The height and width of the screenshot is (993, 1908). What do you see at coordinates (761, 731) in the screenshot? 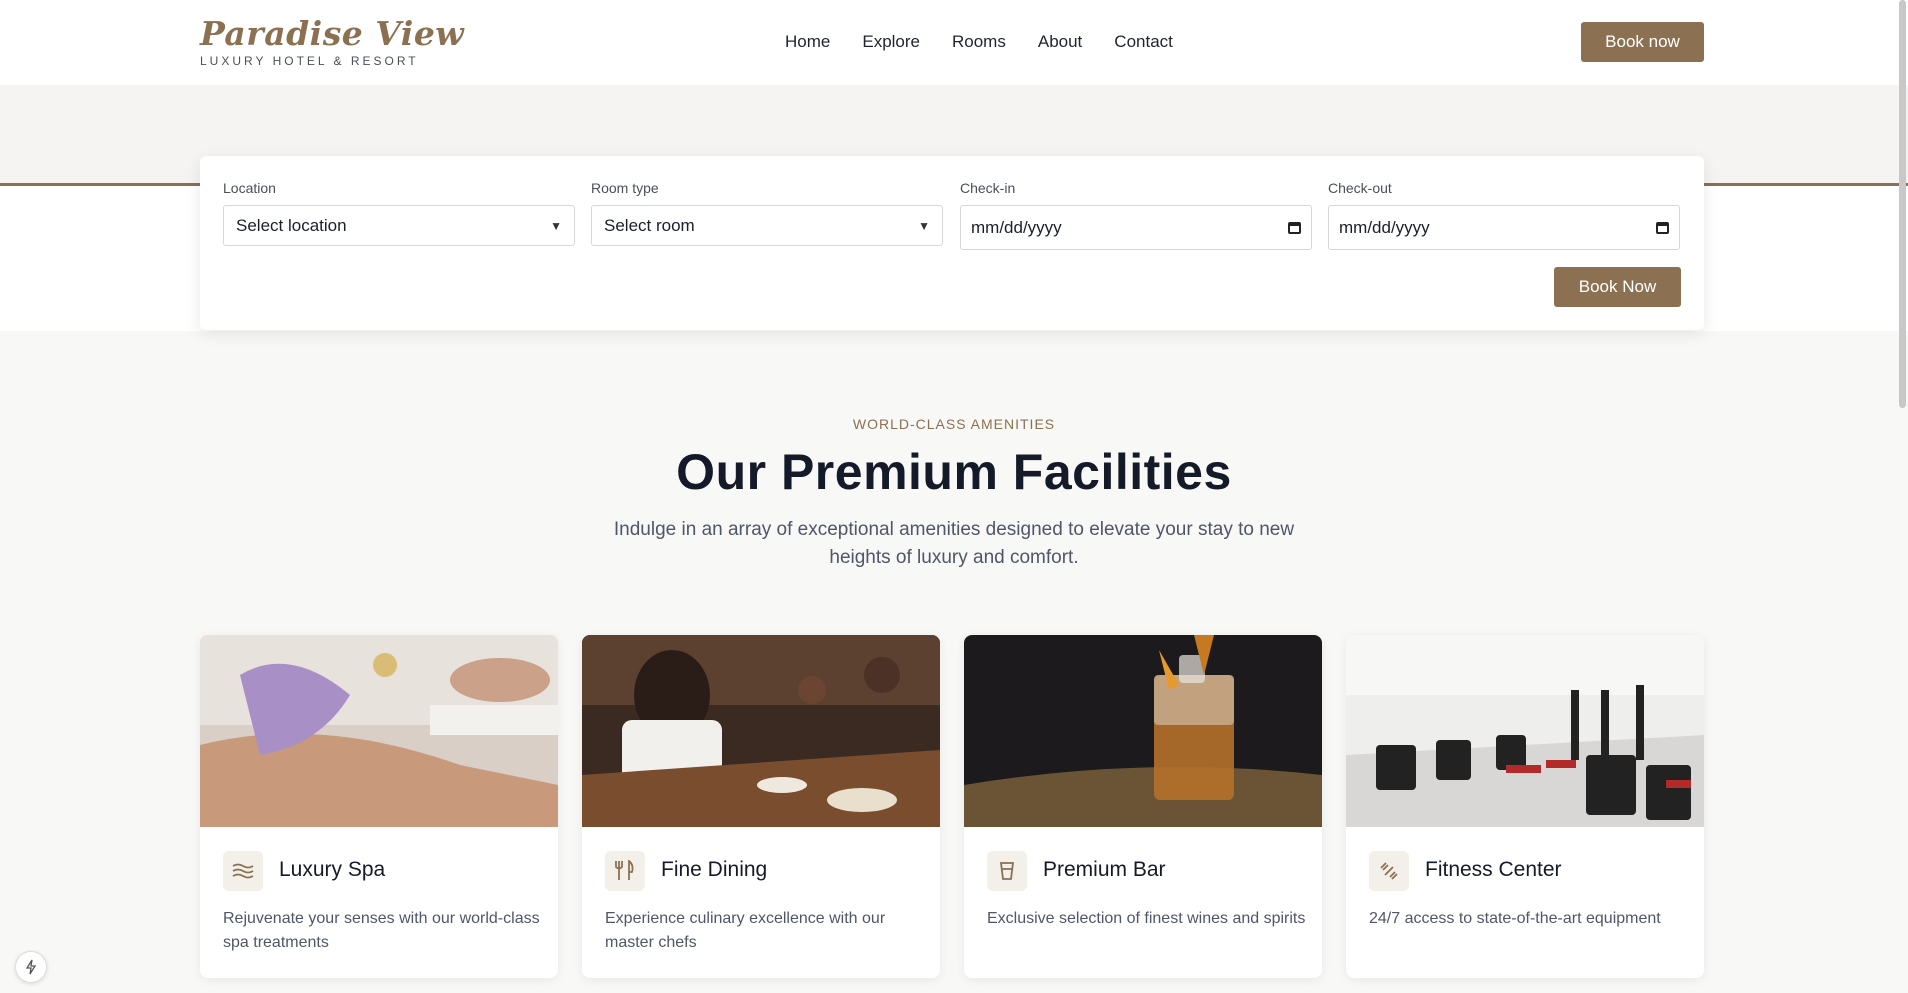
I see `dining-photo` at bounding box center [761, 731].